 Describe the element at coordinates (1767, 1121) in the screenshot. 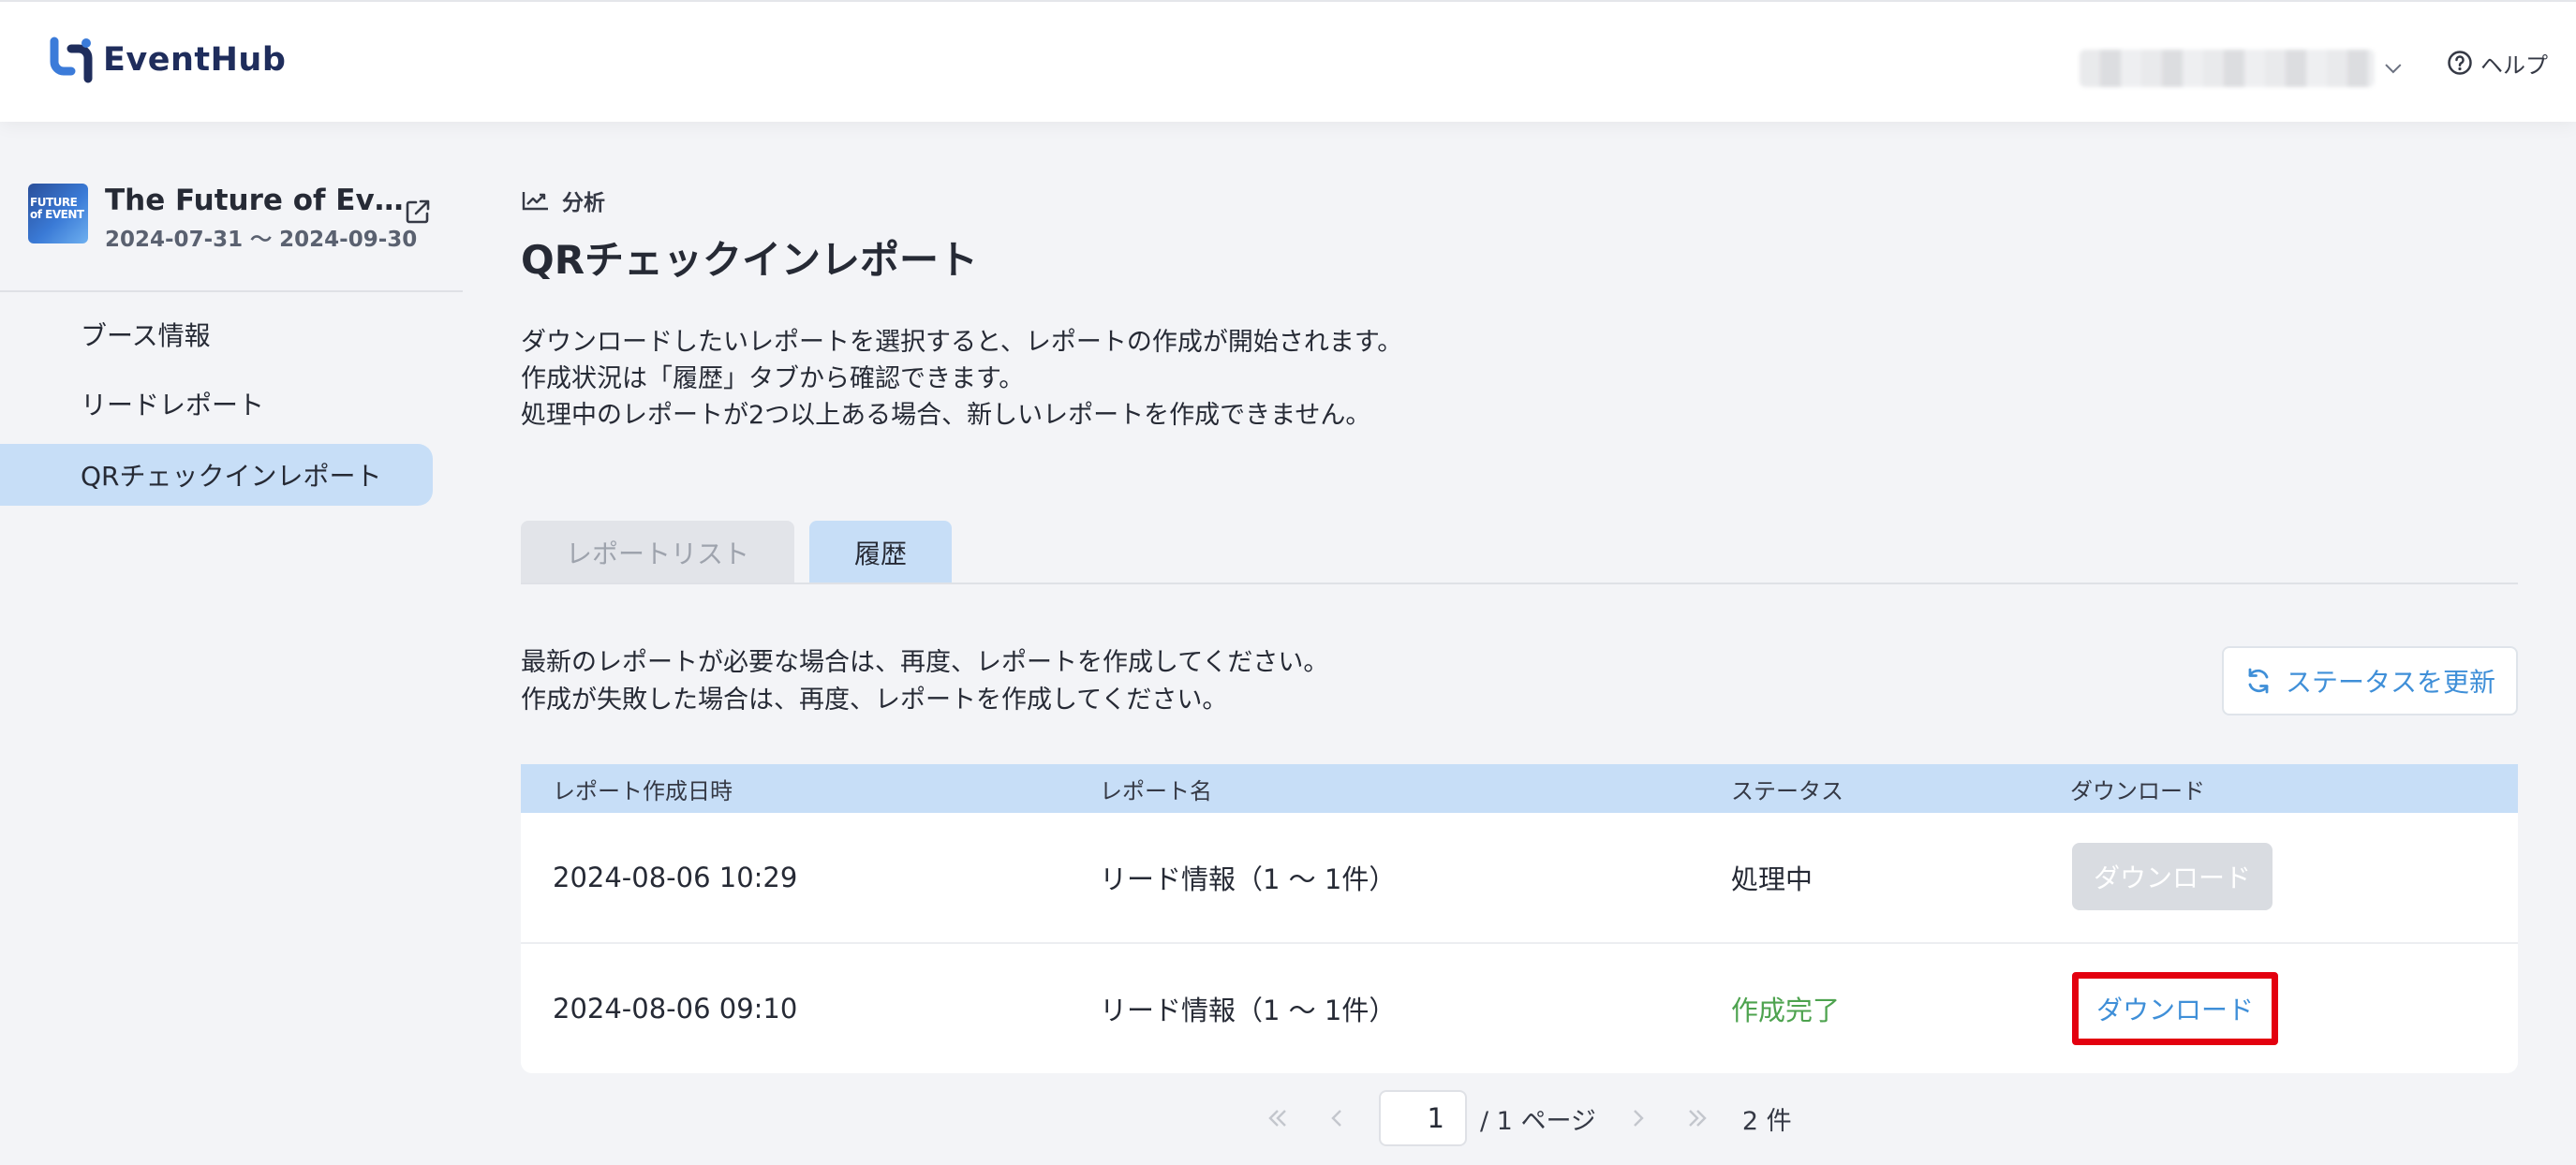

I see `total-count: 2 件` at that location.